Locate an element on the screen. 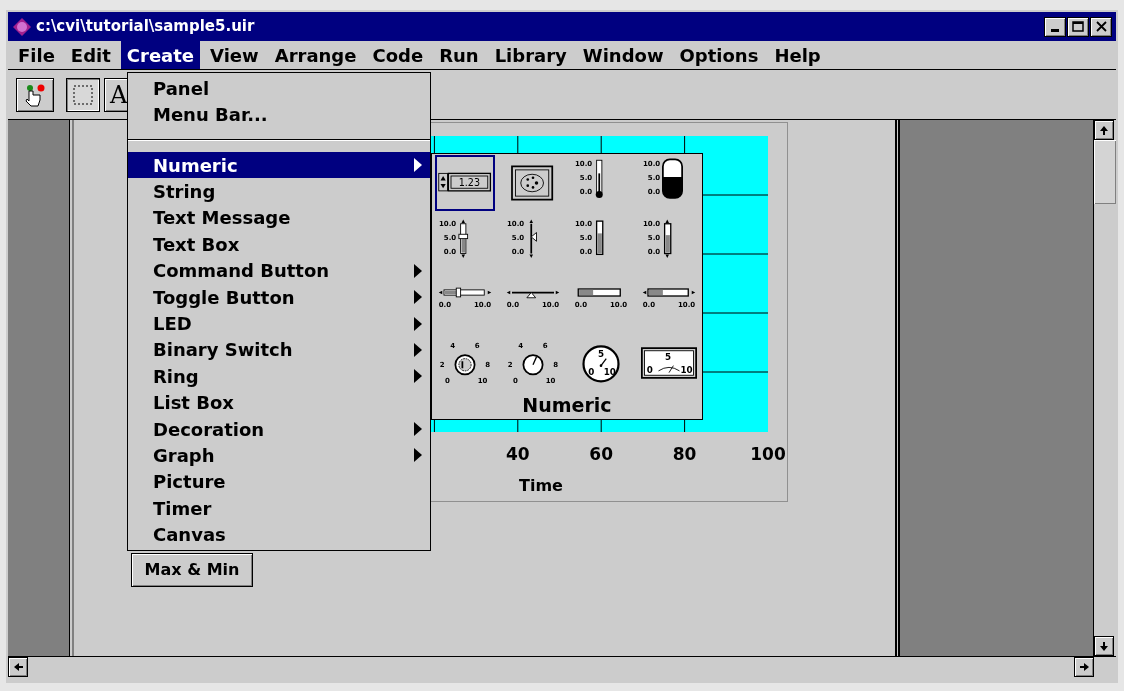 This screenshot has height=691, width=1124. palette-item: 1.23 is located at coordinates (465, 183).